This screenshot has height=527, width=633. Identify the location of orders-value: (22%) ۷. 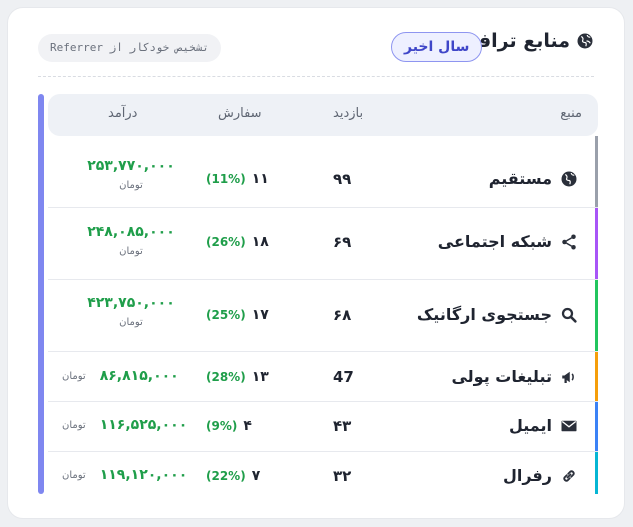
(233, 476).